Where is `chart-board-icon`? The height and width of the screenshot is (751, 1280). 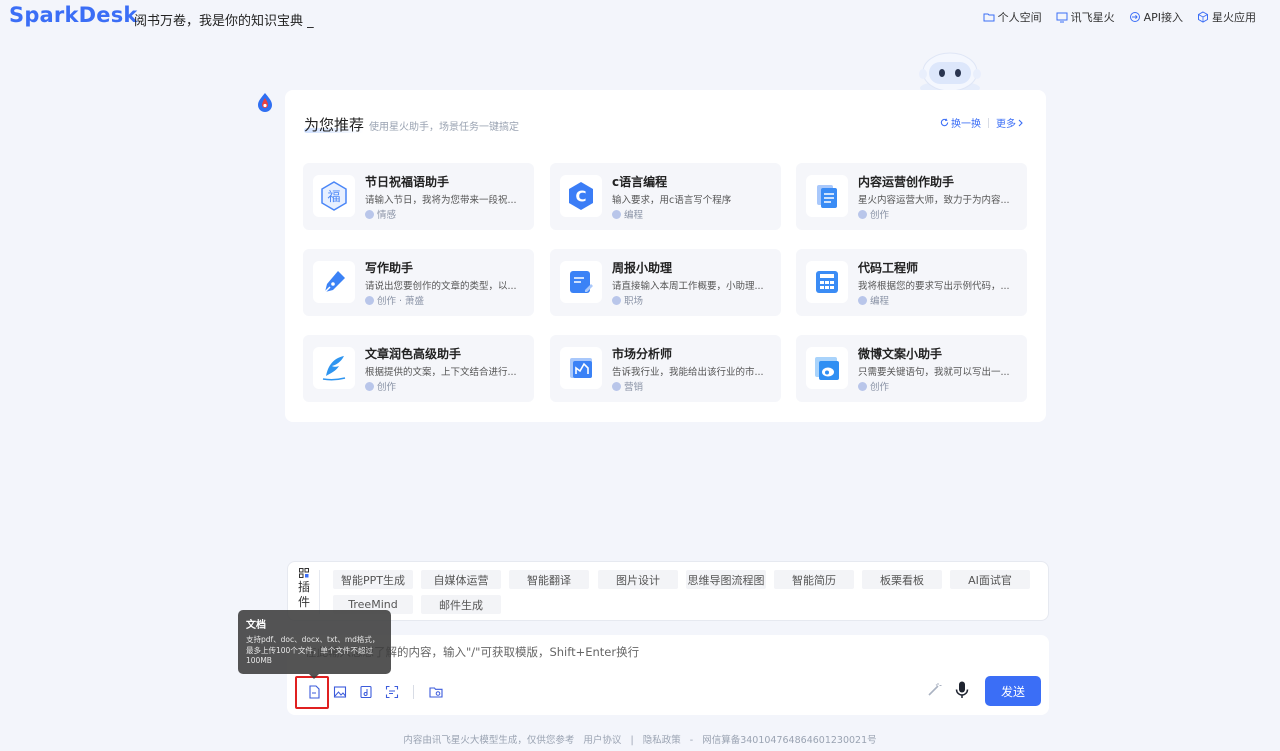 chart-board-icon is located at coordinates (581, 368).